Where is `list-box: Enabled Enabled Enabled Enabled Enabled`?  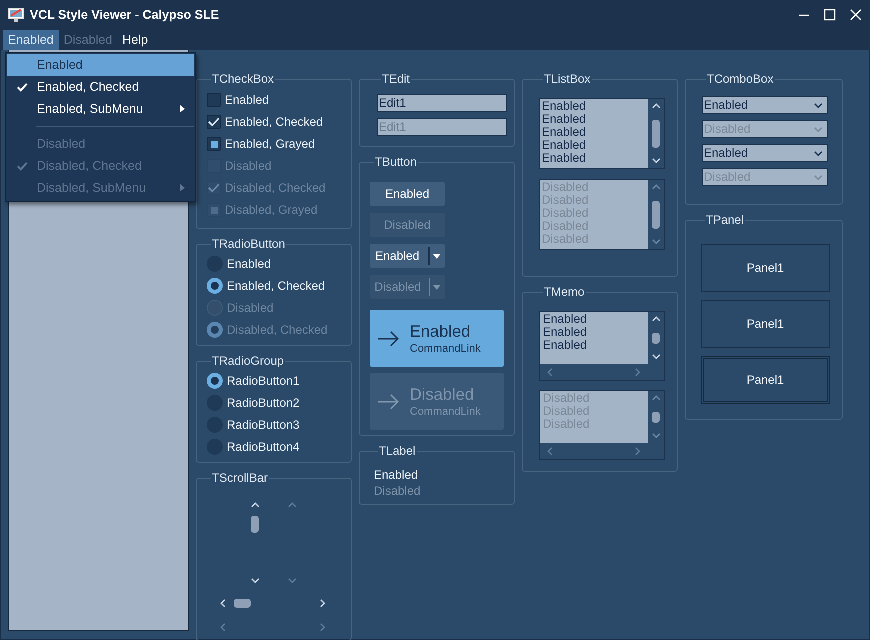 list-box: Enabled Enabled Enabled Enabled Enabled is located at coordinates (602, 133).